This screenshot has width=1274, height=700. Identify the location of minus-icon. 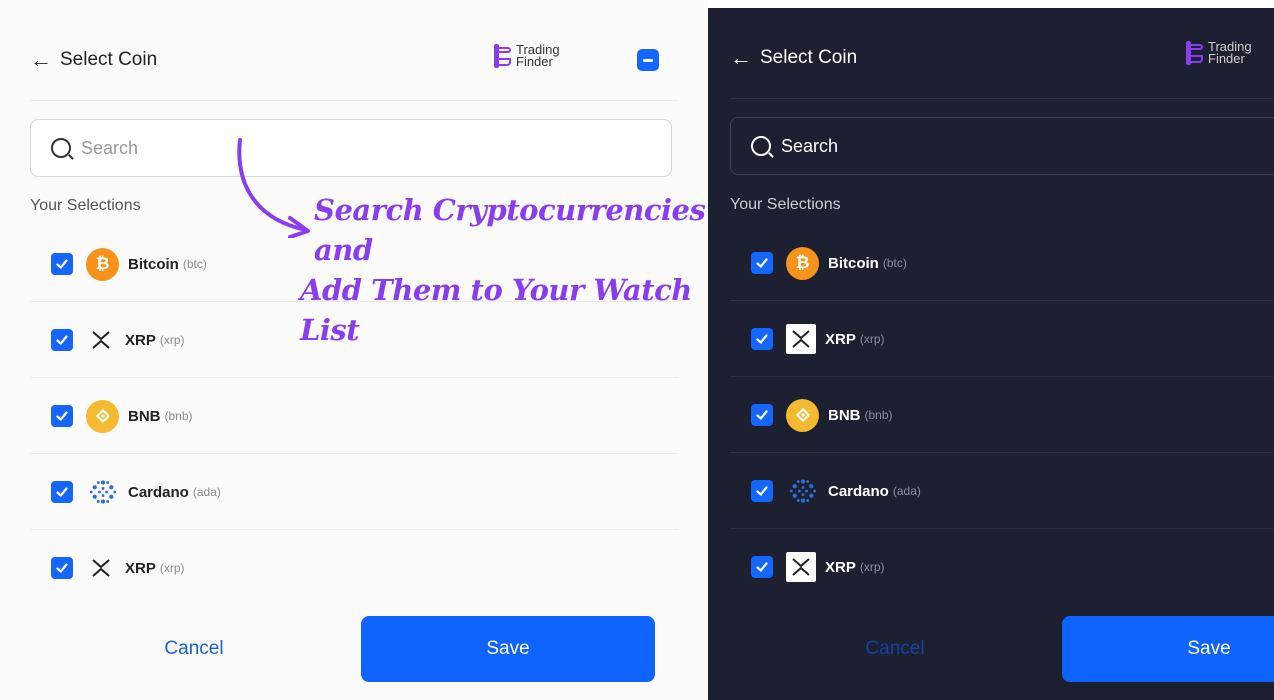
(648, 60).